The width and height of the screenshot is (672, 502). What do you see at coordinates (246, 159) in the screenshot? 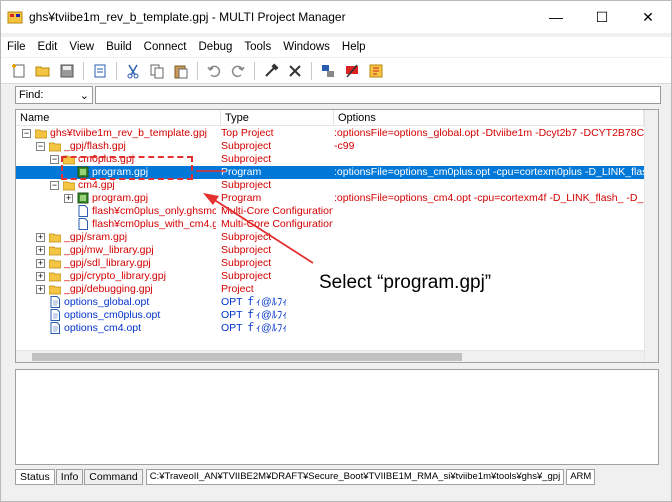
I see `tree-cell-type: Subproject` at bounding box center [246, 159].